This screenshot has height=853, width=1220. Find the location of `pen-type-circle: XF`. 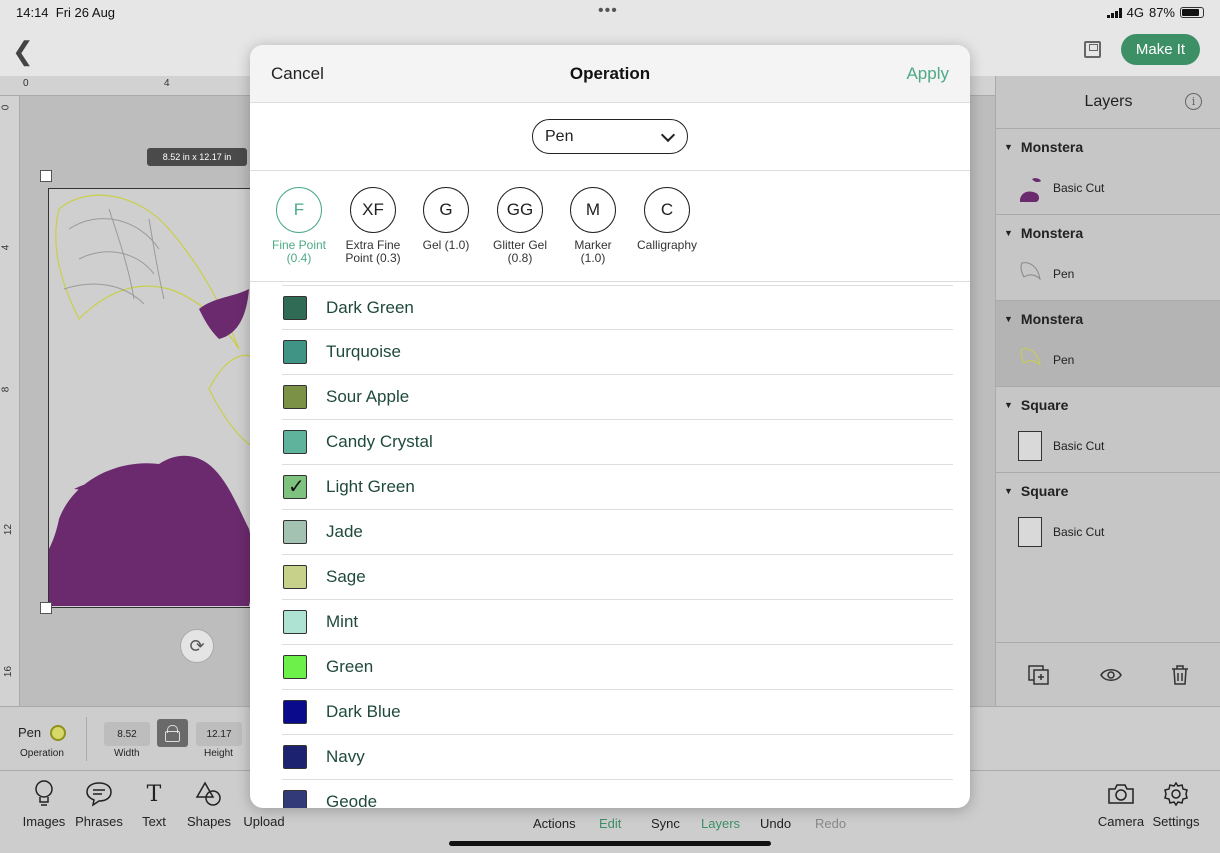

pen-type-circle: XF is located at coordinates (373, 210).